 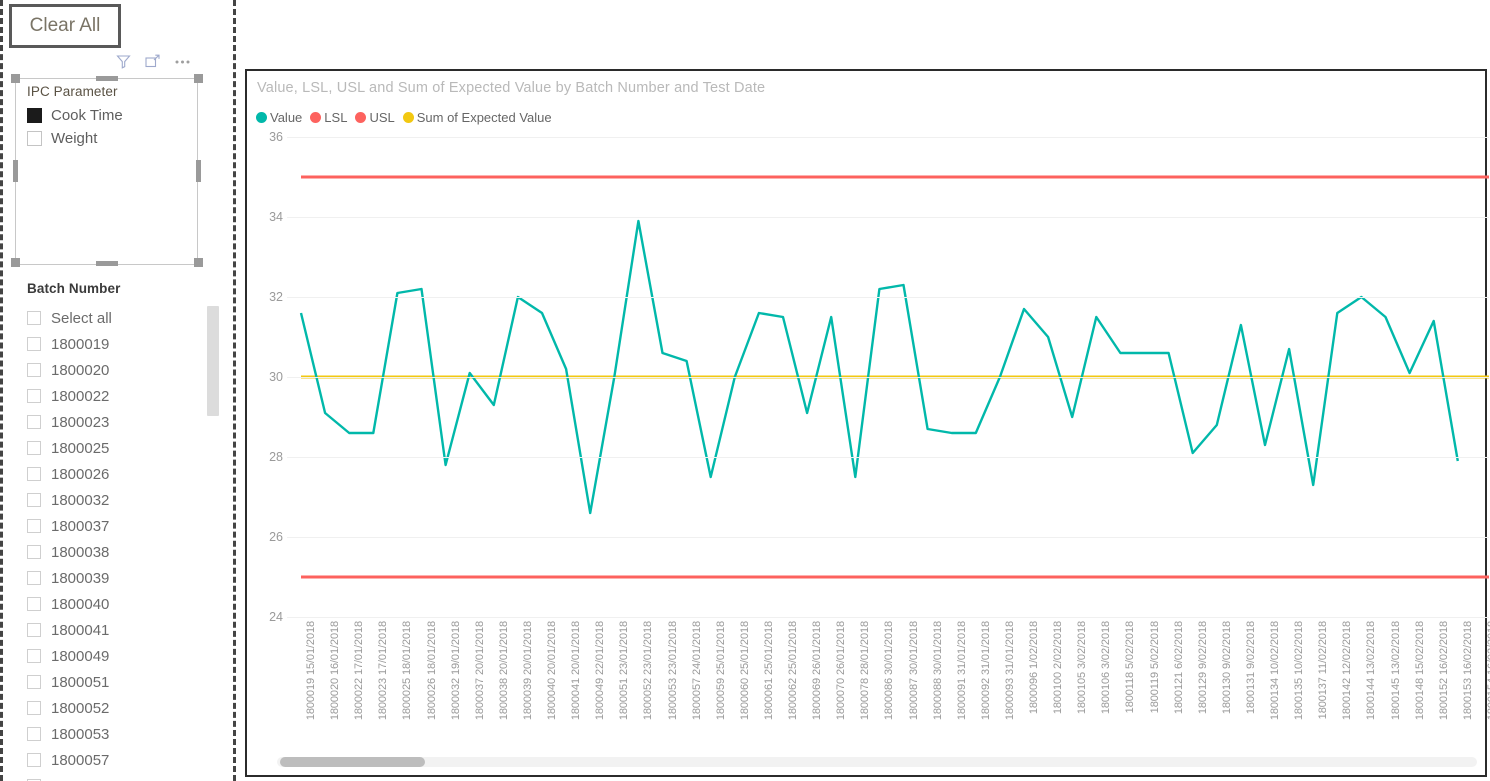 I want to click on x-axis-tick-label: 1800092 31/01/2018, so click(x=985, y=671).